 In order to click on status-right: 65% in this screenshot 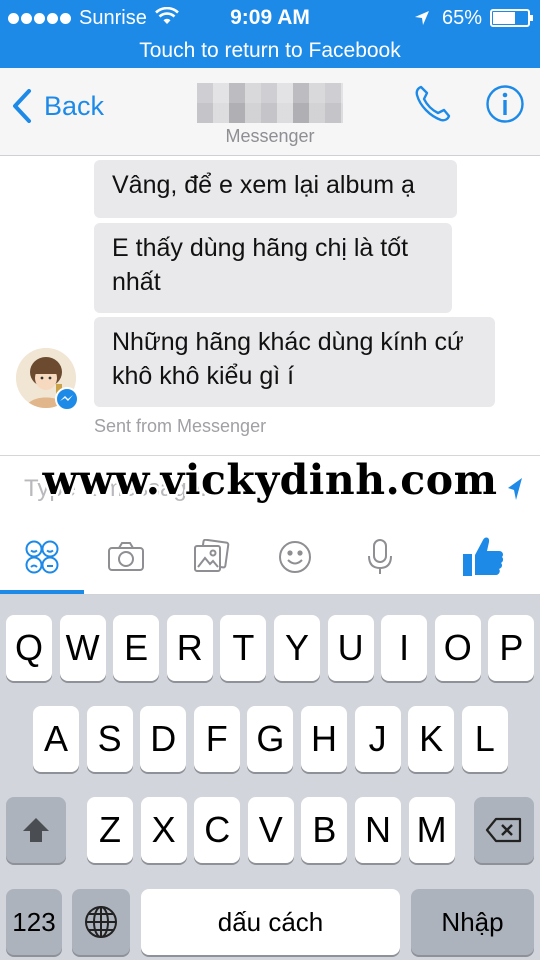, I will do `click(473, 18)`.